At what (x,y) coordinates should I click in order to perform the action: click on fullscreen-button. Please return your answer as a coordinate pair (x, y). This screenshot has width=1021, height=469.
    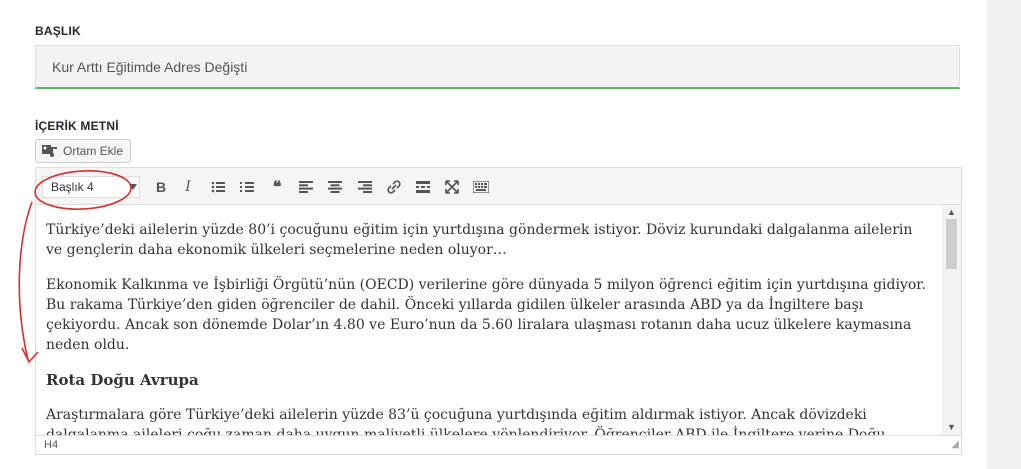
    Looking at the image, I should click on (452, 187).